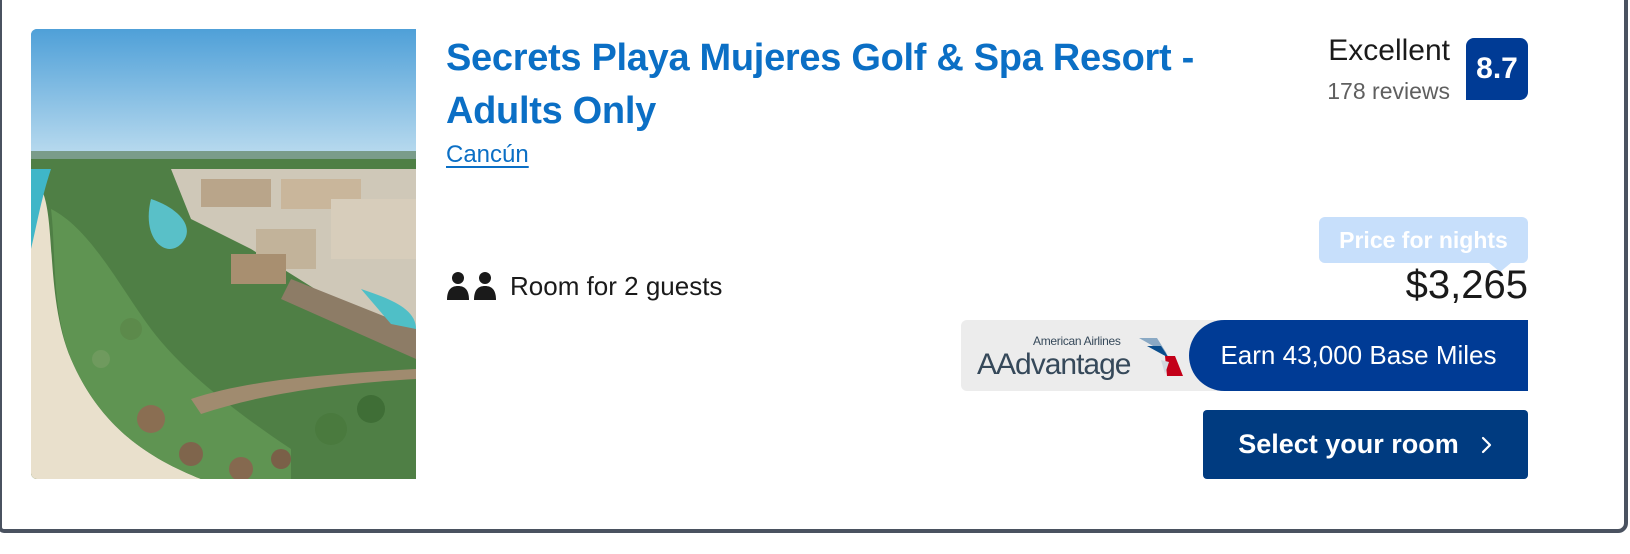 This screenshot has height=554, width=1630. I want to click on earn-miles-pill: Earn 43,000 Base Miles, so click(1358, 355).